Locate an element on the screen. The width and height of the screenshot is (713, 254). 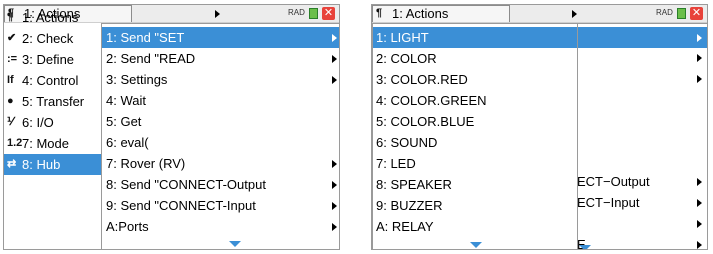
submenu-item-label: 5: Get is located at coordinates (124, 121).